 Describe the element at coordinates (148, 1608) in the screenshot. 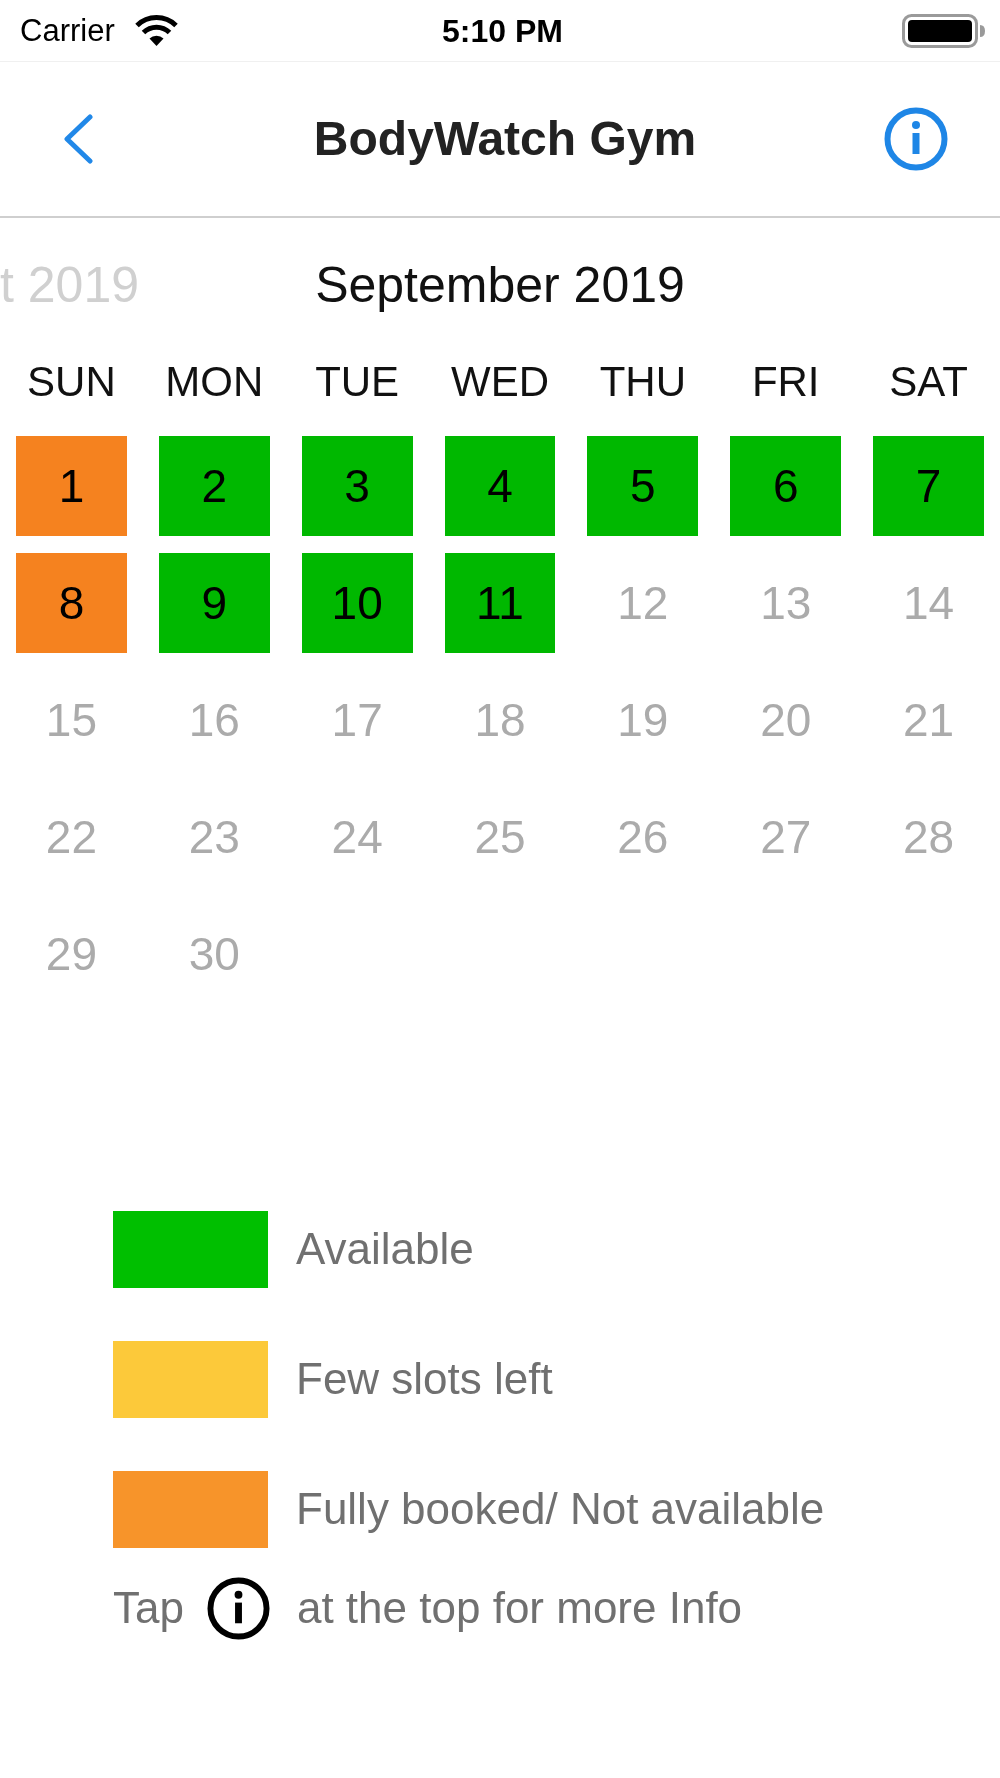

I see `hint-text: Tap` at that location.